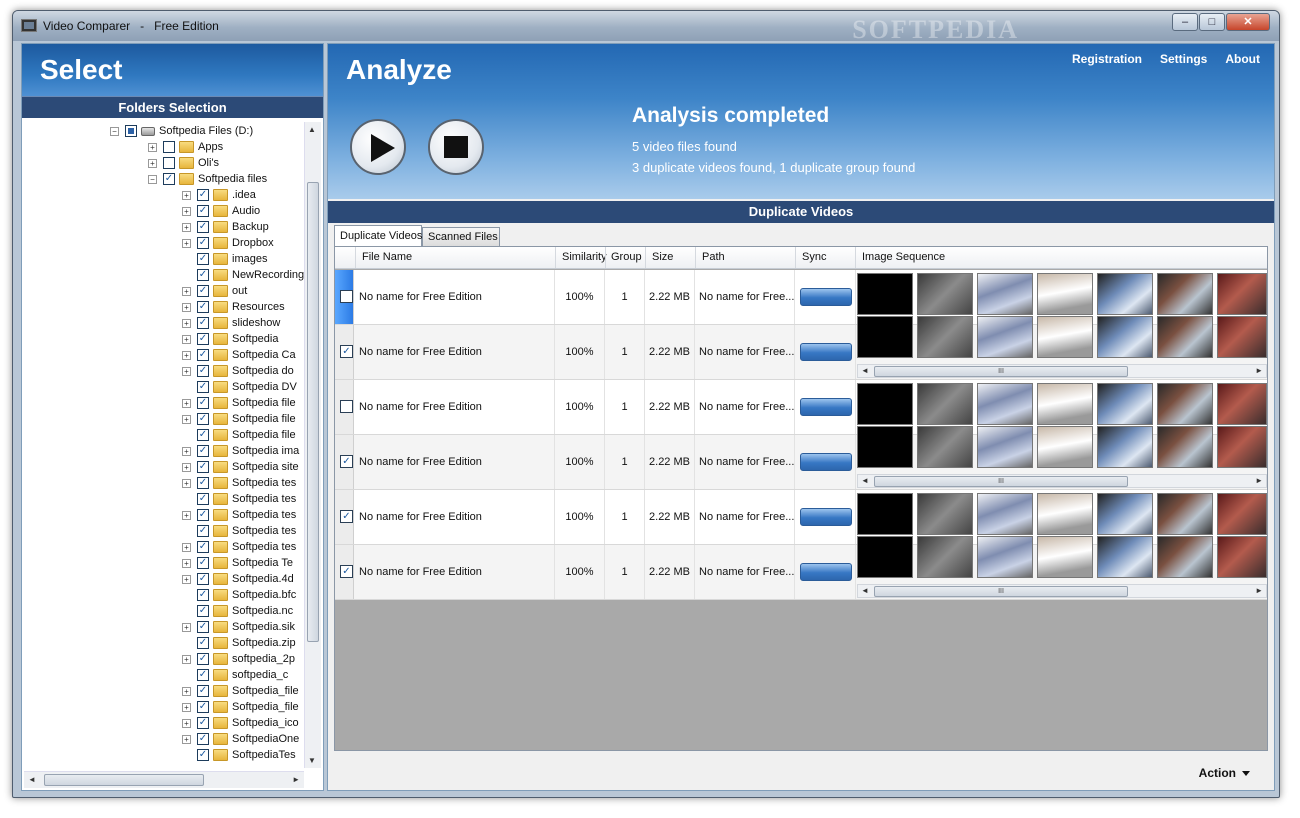 The width and height of the screenshot is (1300, 818). Describe the element at coordinates (238, 579) in the screenshot. I see `tree-item: + ✓ Softpedia.4d` at that location.